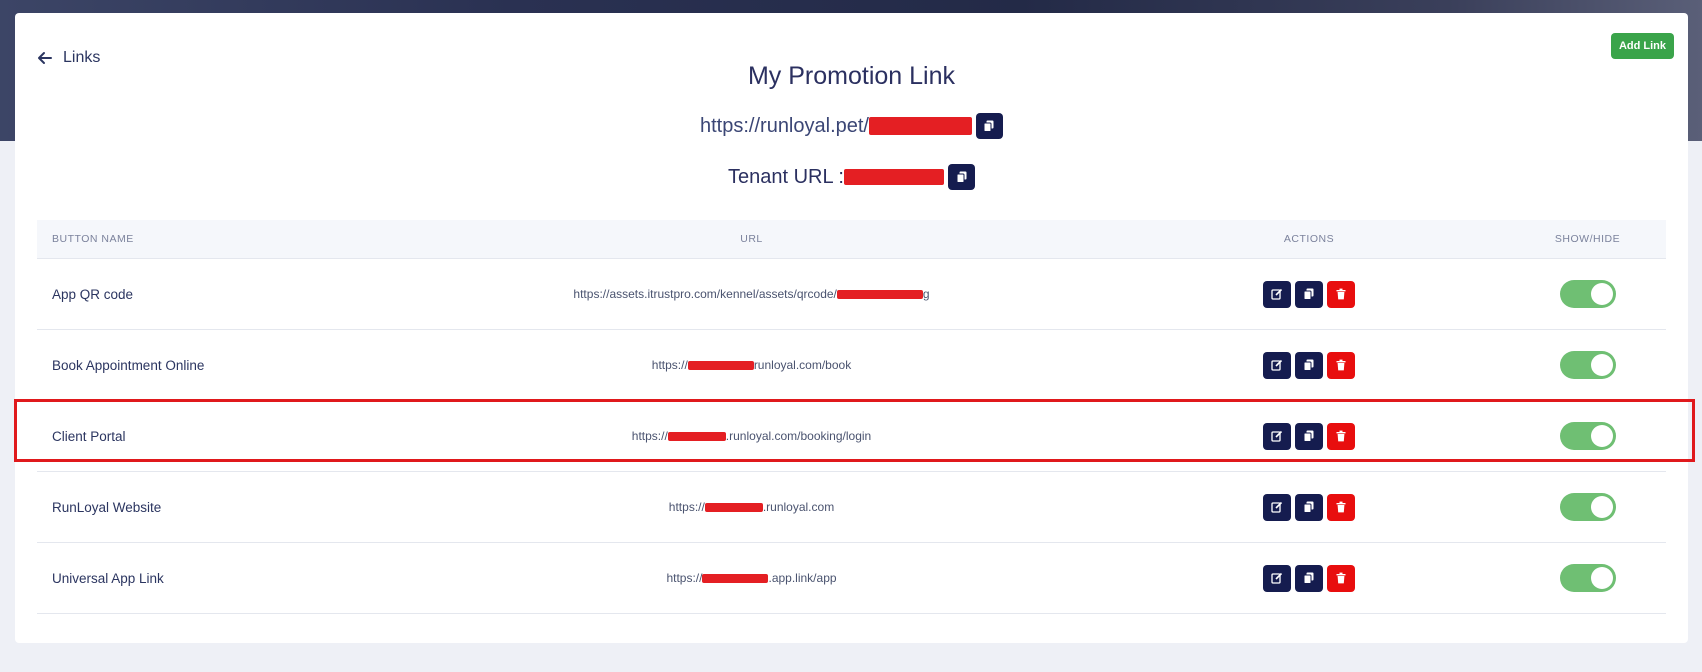 This screenshot has width=1702, height=672. Describe the element at coordinates (802, 365) in the screenshot. I see `link-url-suffix: runloyal.com/book` at that location.